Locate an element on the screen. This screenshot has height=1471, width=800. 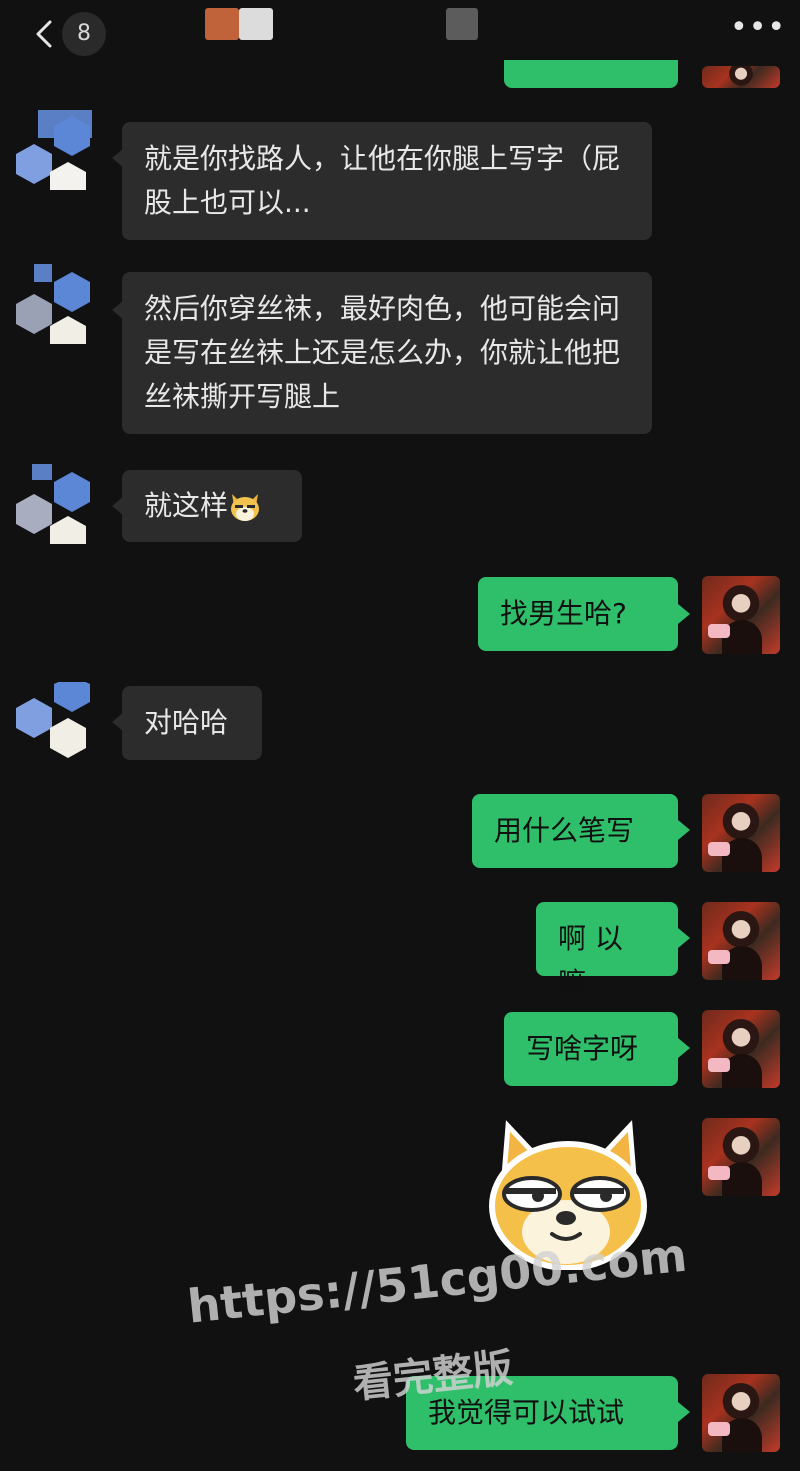
message-bubble: 啊 以 嘛 is located at coordinates (607, 950).